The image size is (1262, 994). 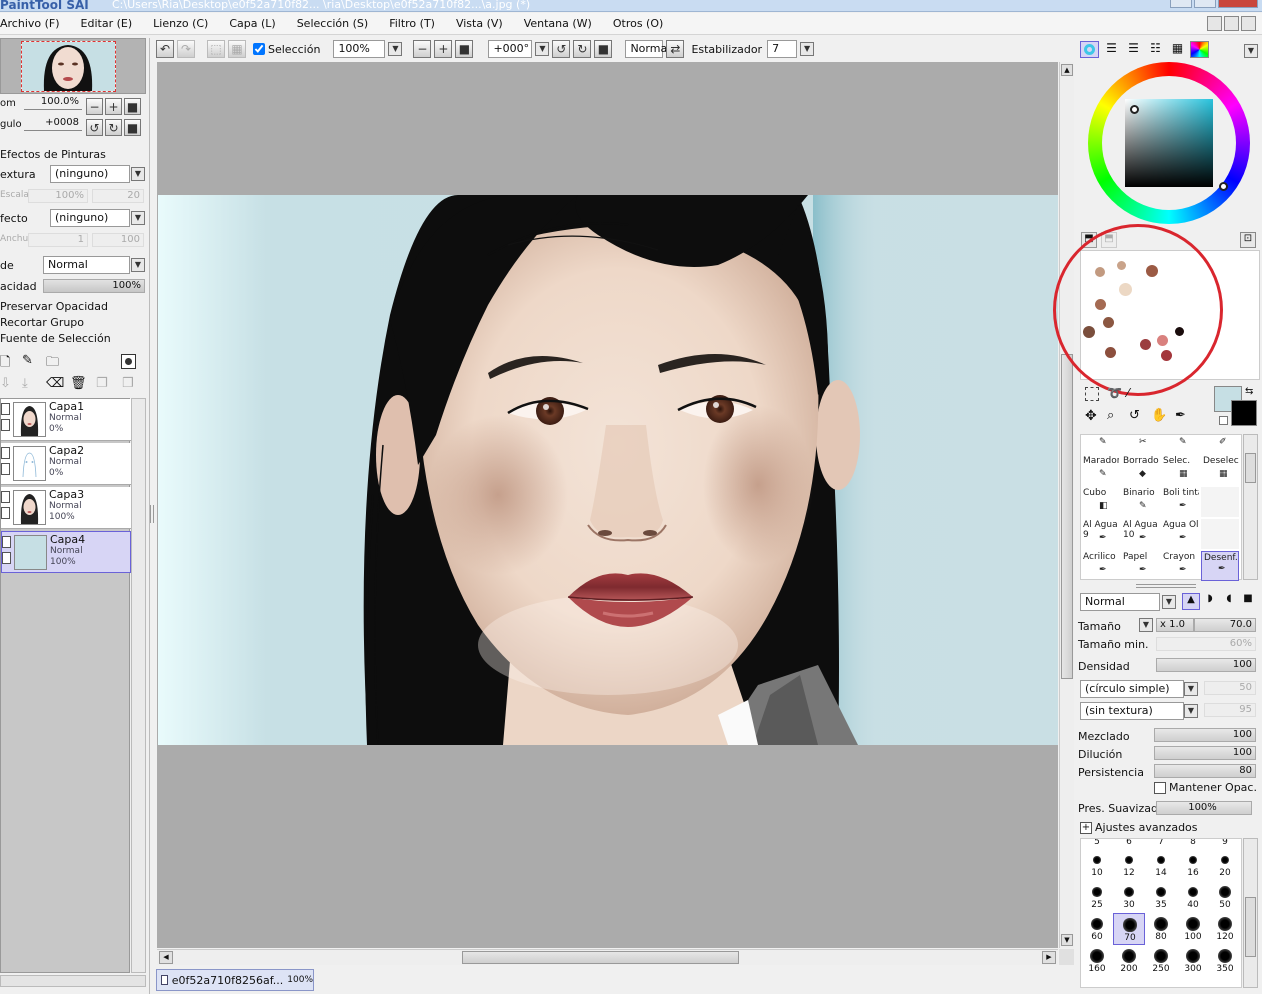 I want to click on blend-mode-select: Normal, so click(x=86, y=265).